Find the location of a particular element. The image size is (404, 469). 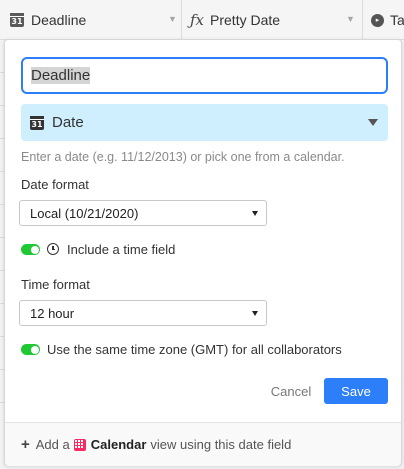

formula-icon: ƒx is located at coordinates (197, 20).